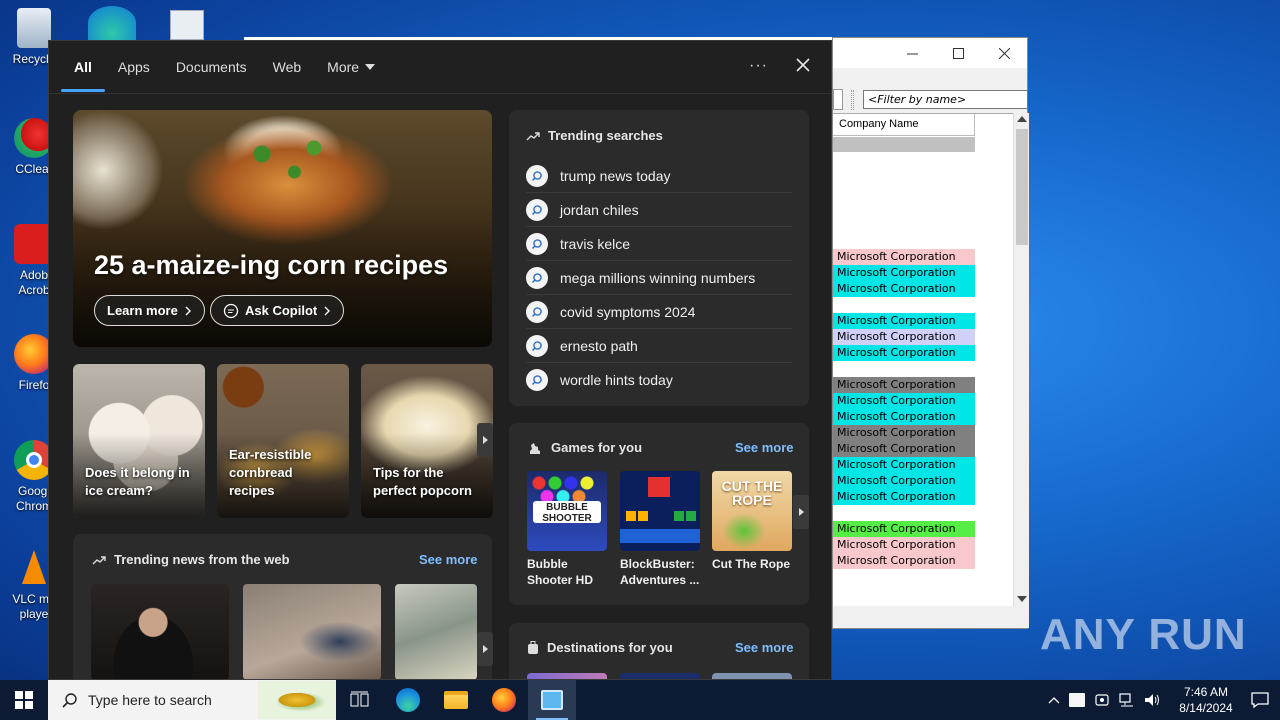 This screenshot has height=720, width=1280. What do you see at coordinates (1102, 700) in the screenshot?
I see `meet-now-icon` at bounding box center [1102, 700].